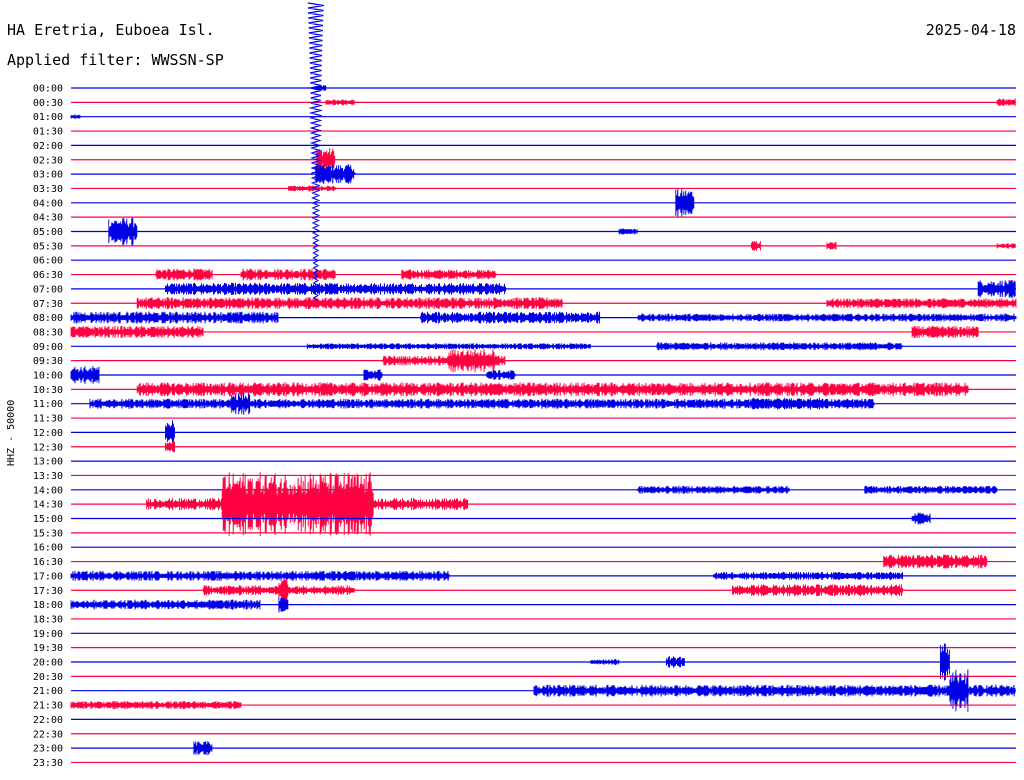 Image resolution: width=1024 pixels, height=780 pixels. What do you see at coordinates (48, 433) in the screenshot?
I see `row-time-label: 12:00` at bounding box center [48, 433].